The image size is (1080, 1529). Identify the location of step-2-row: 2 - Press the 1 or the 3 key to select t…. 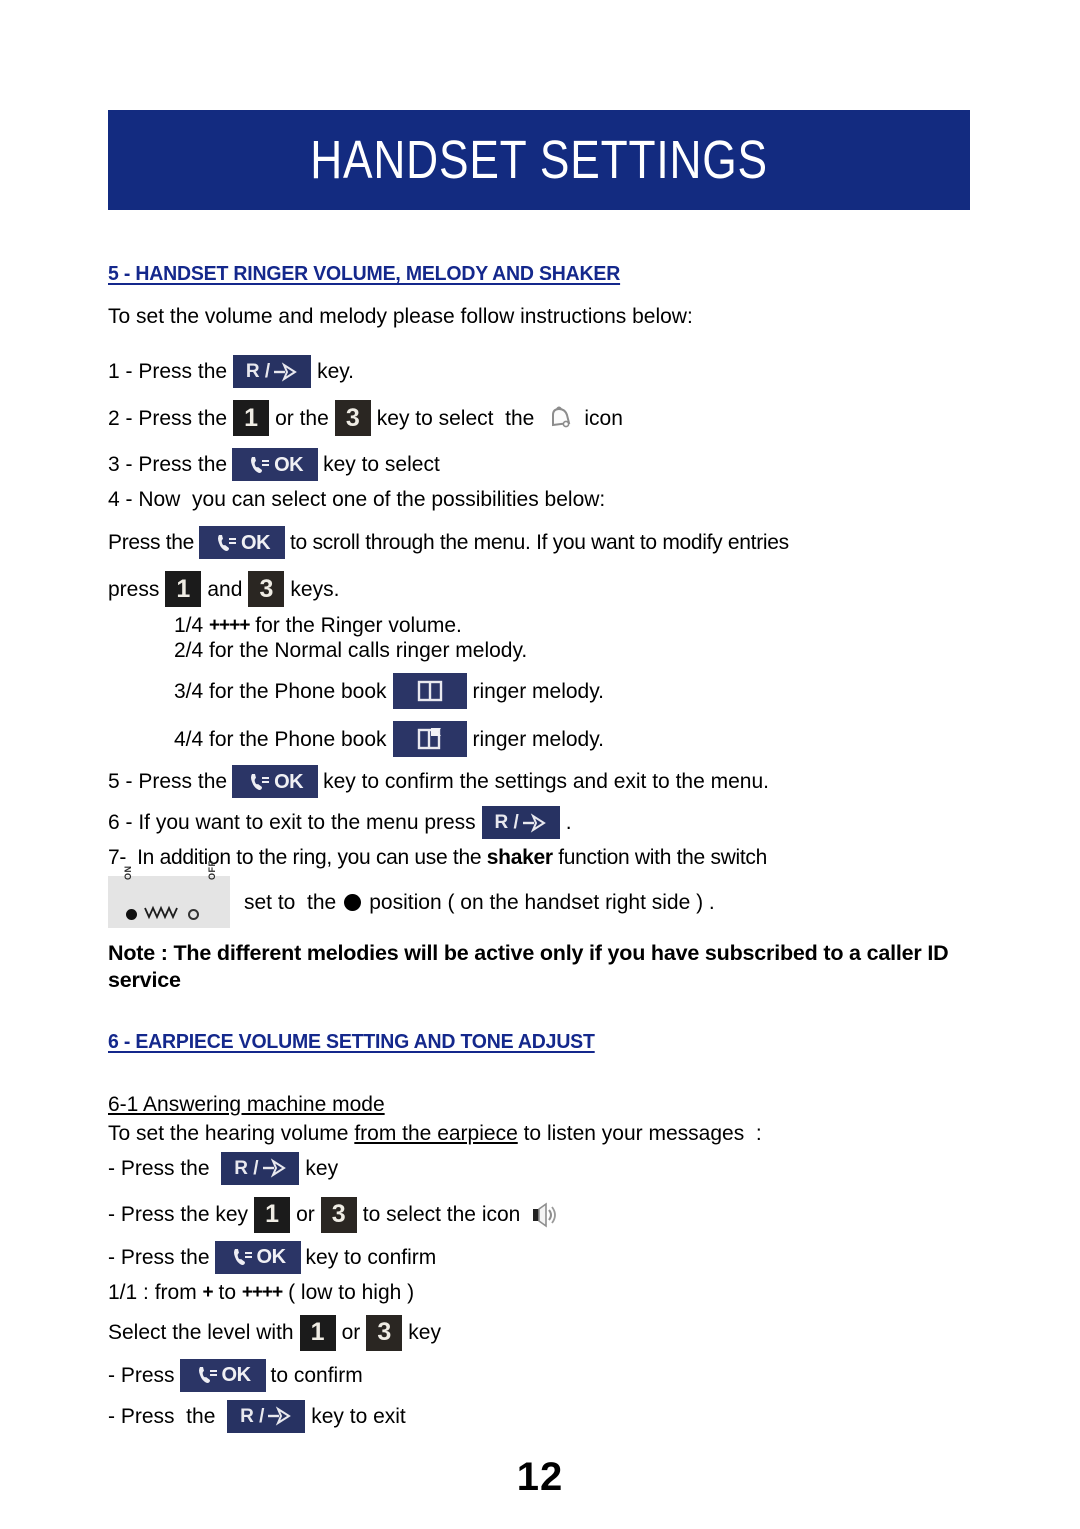
(548, 418).